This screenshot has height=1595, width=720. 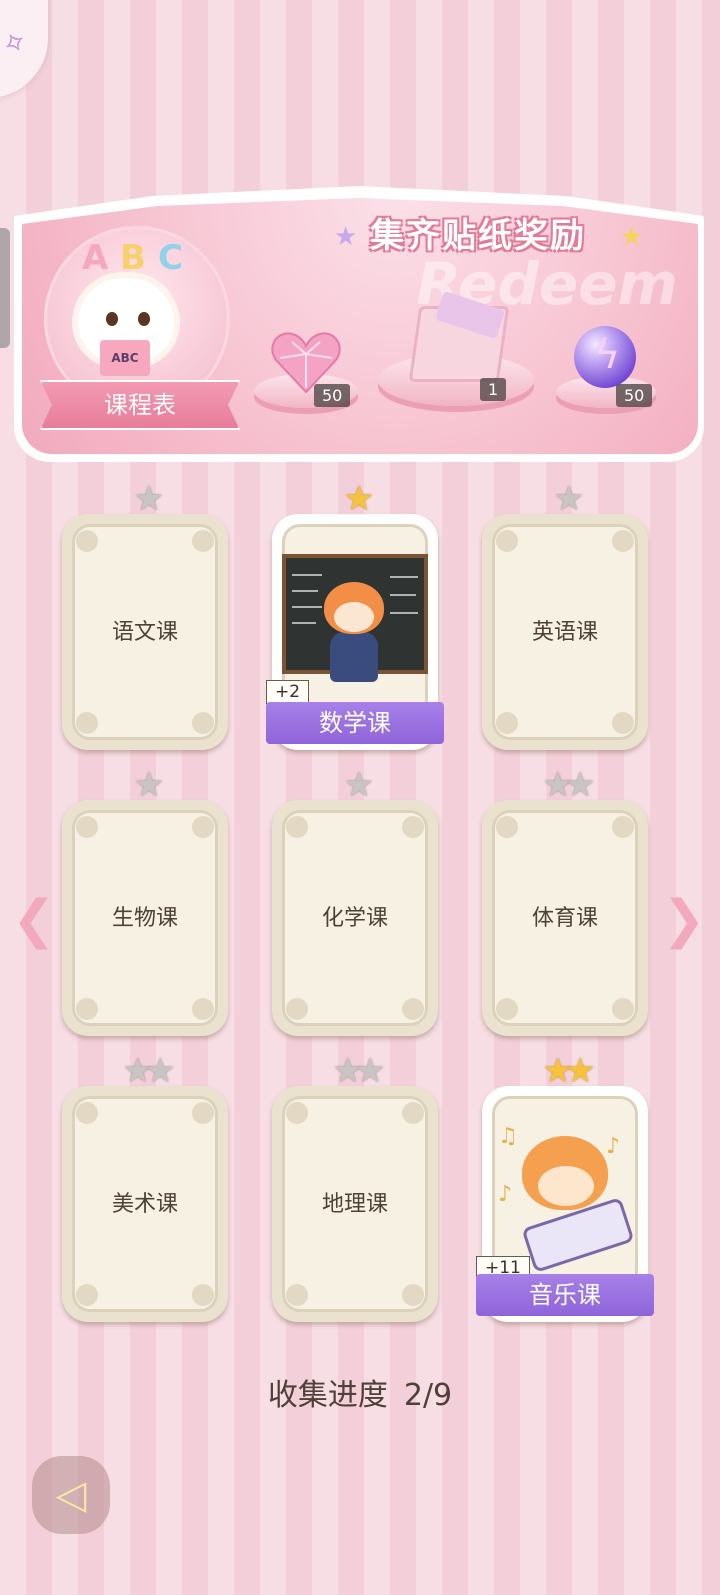 I want to click on bonus-badge: +2, so click(x=288, y=692).